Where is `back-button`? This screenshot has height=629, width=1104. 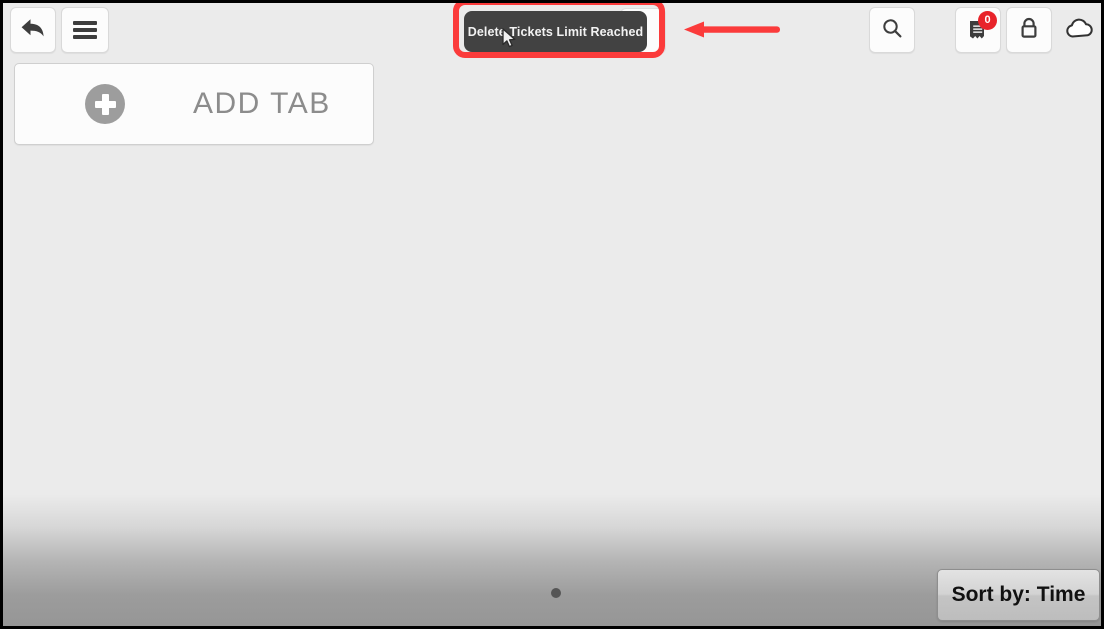 back-button is located at coordinates (33, 30).